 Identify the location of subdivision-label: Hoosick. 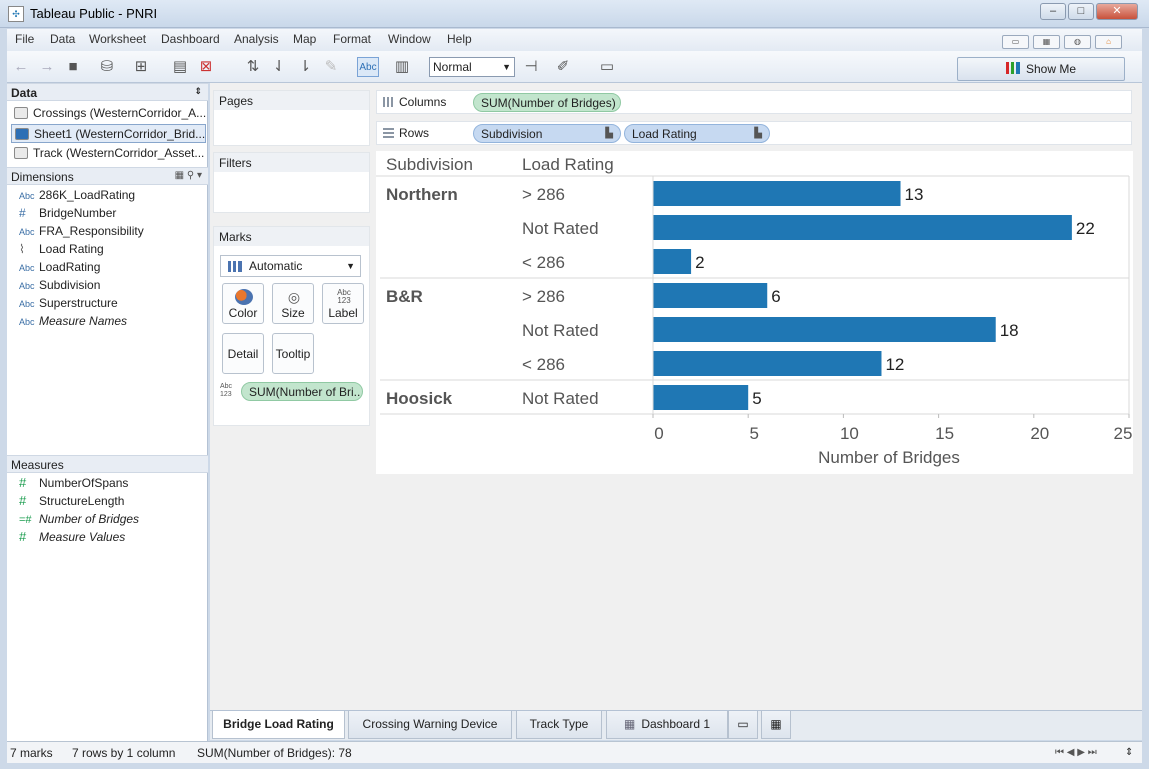
(419, 398).